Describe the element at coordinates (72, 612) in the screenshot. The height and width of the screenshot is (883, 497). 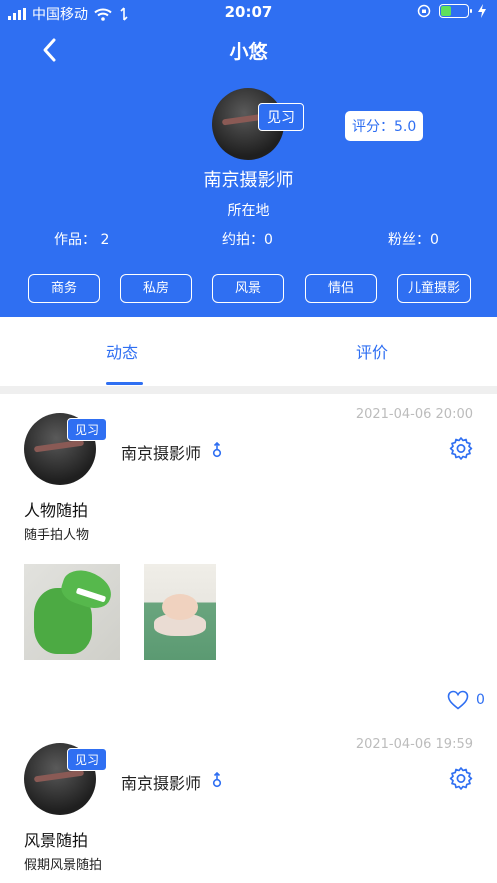
I see `post-photo-plush-crocodile` at that location.